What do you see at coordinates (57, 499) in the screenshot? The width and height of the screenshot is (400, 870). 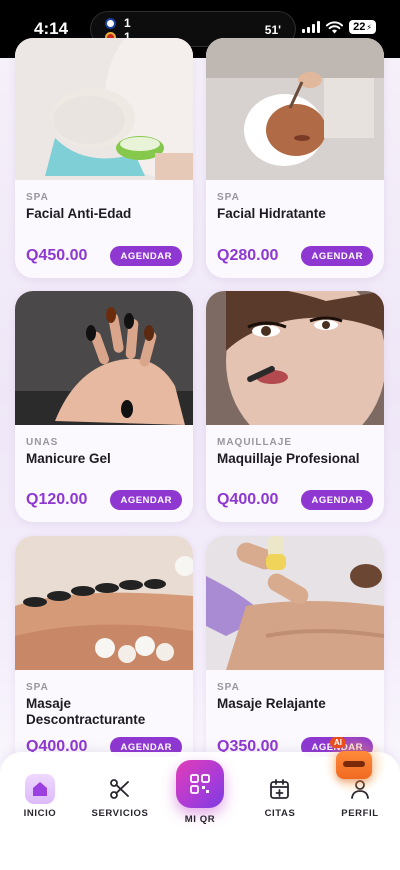 I see `service-price: Q120.00` at bounding box center [57, 499].